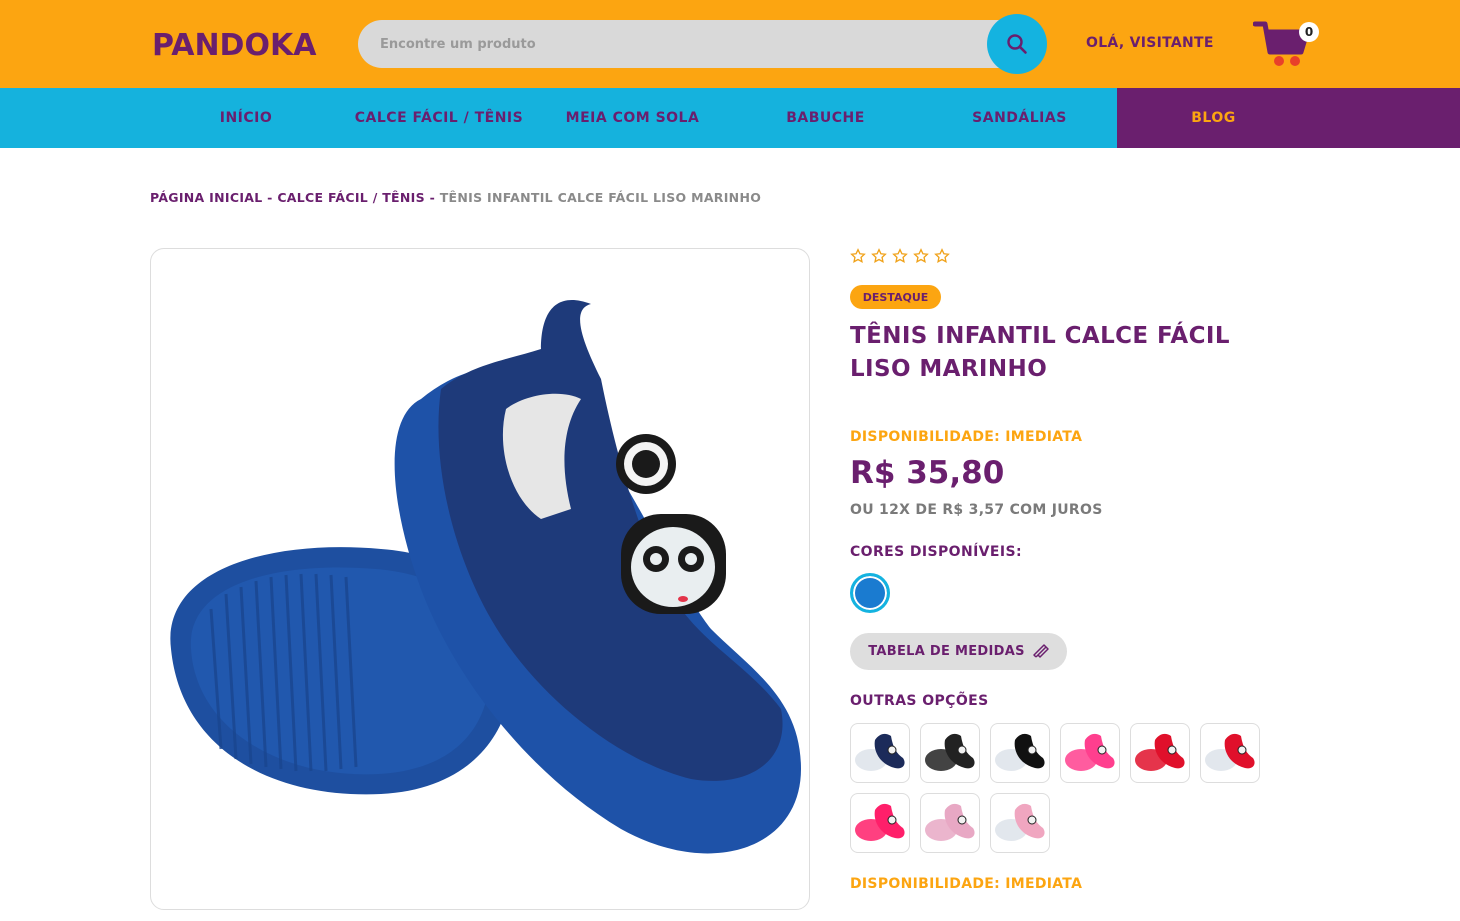 The width and height of the screenshot is (1460, 921). What do you see at coordinates (1041, 650) in the screenshot?
I see `ruler-icon` at bounding box center [1041, 650].